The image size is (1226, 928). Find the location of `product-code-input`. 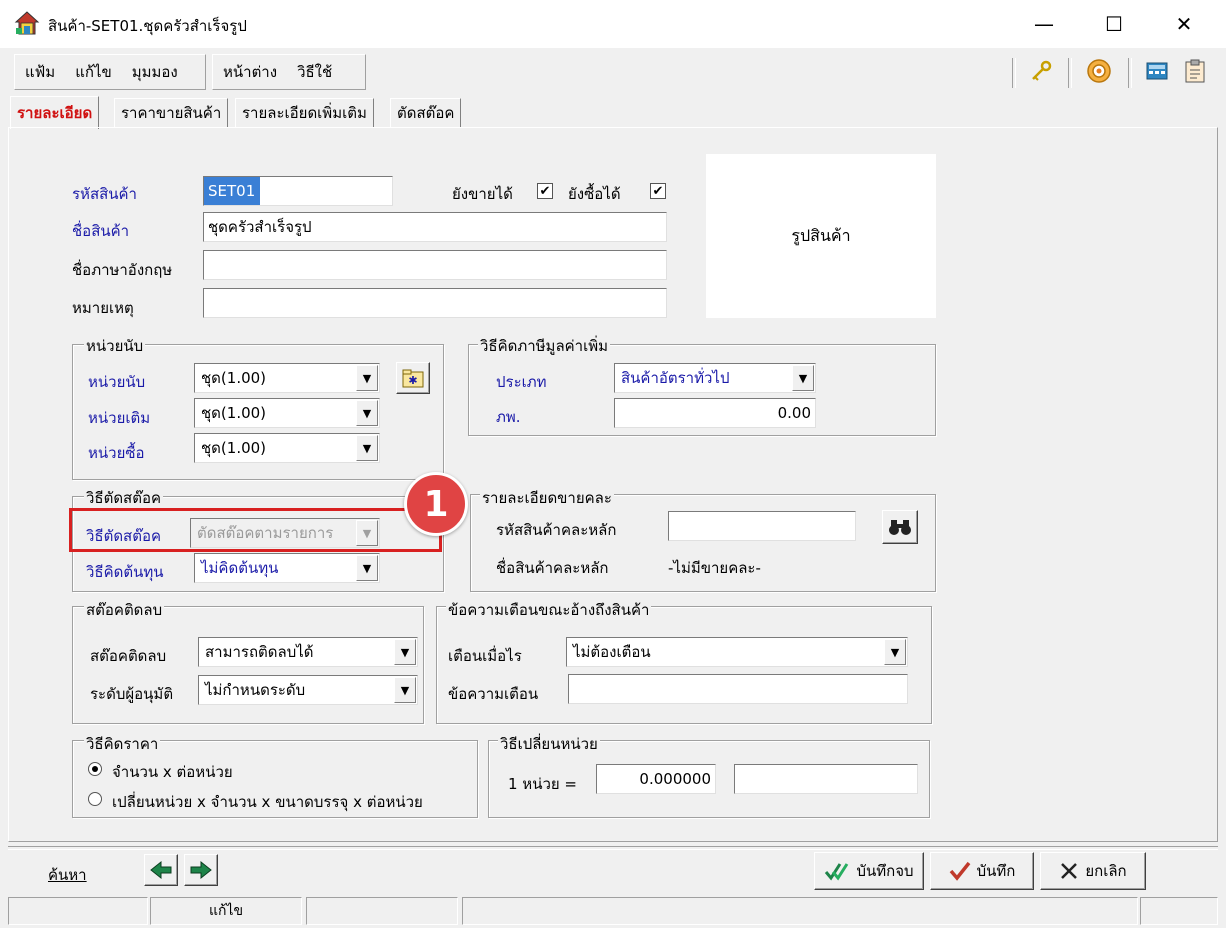

product-code-input is located at coordinates (298, 191).